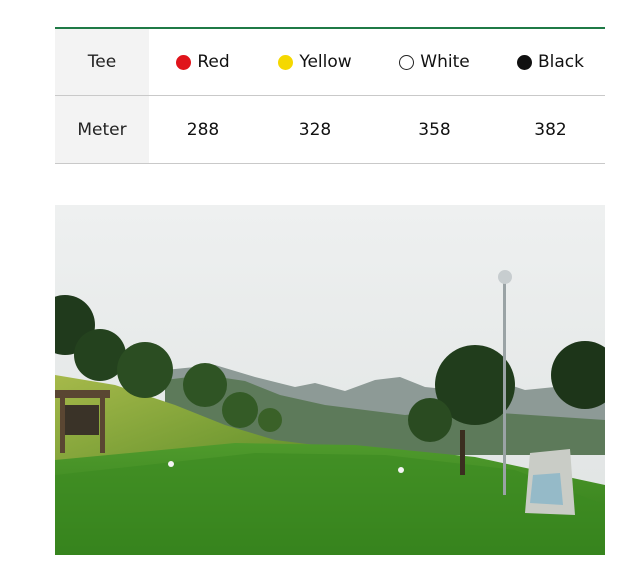 Image resolution: width=626 pixels, height=584 pixels. I want to click on yellow-dot-icon, so click(286, 62).